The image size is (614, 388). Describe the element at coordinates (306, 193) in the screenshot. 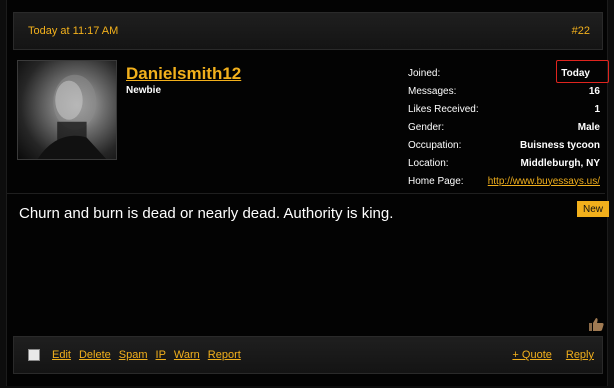

I see `divider` at that location.